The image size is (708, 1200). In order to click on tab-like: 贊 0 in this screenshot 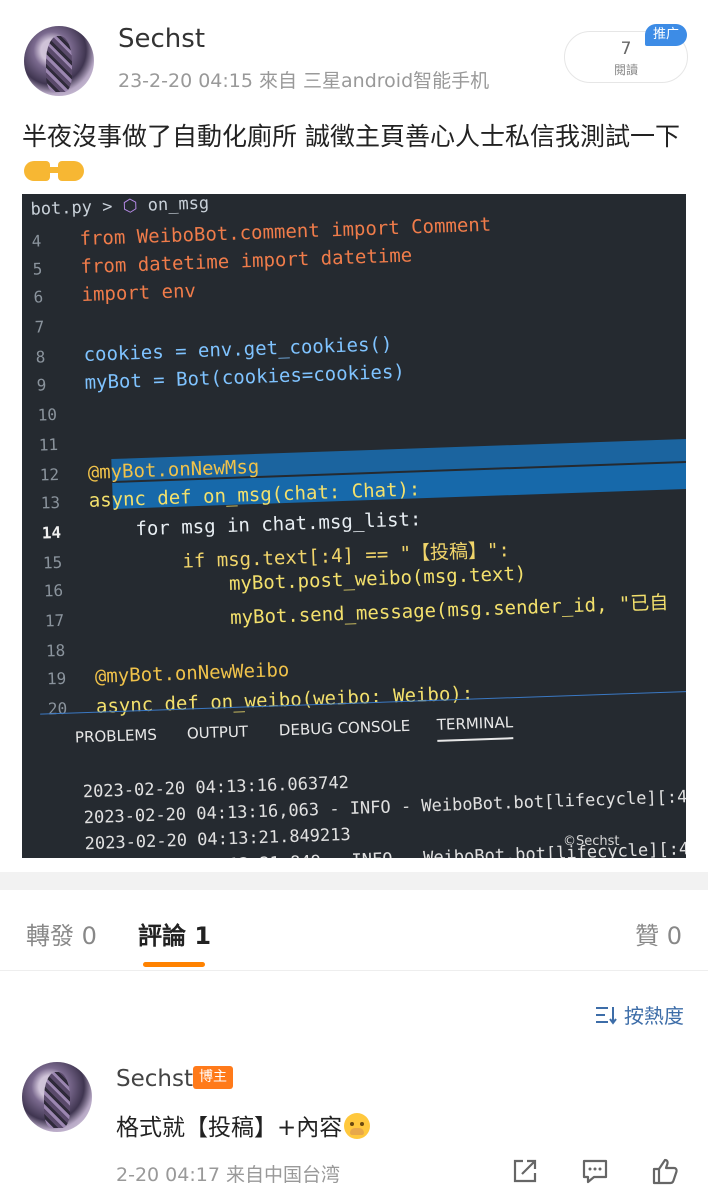, I will do `click(658, 933)`.